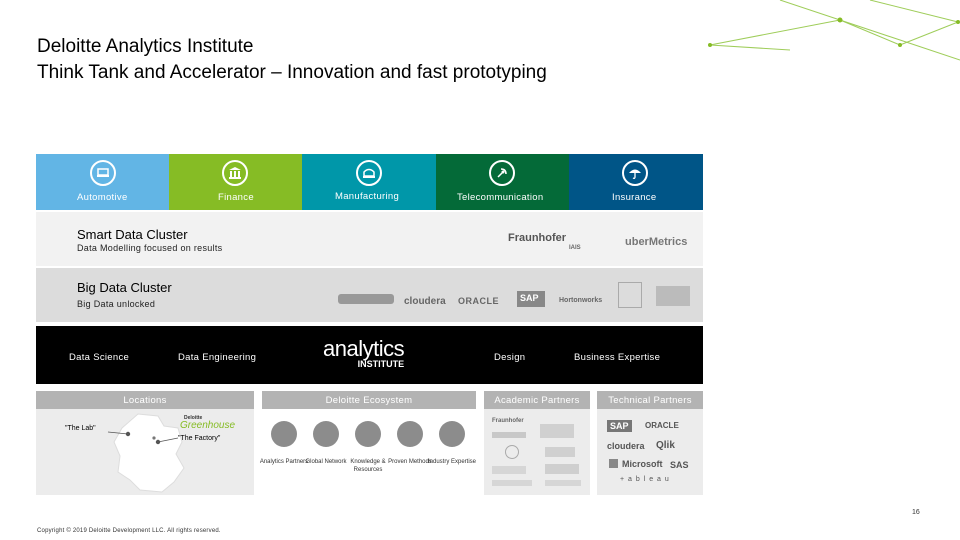 The width and height of the screenshot is (960, 540). What do you see at coordinates (635, 173) in the screenshot?
I see `umbrella-icon` at bounding box center [635, 173].